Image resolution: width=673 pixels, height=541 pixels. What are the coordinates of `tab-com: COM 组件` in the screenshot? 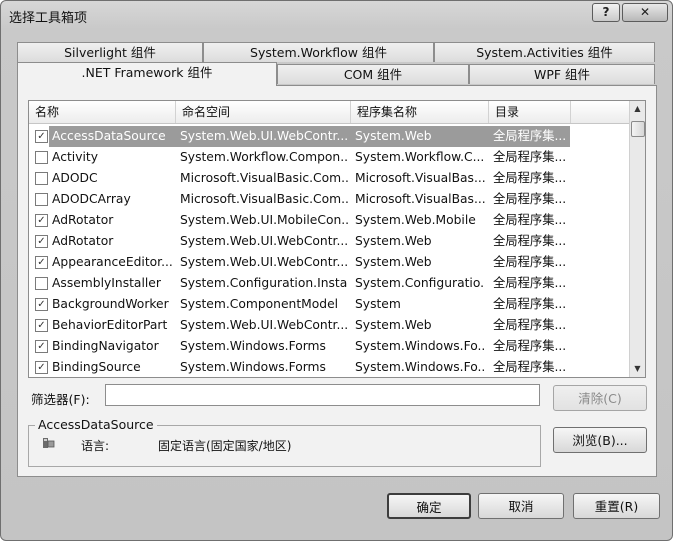 It's located at (373, 74).